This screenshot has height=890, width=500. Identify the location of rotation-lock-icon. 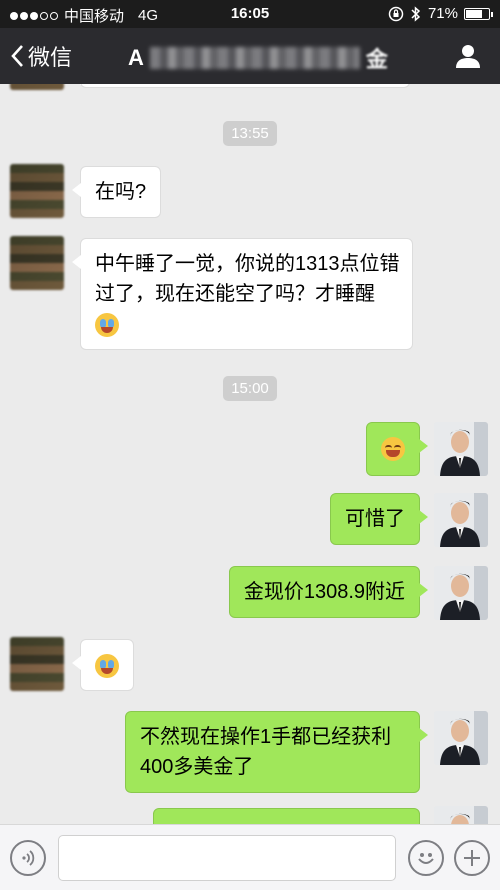
(396, 13).